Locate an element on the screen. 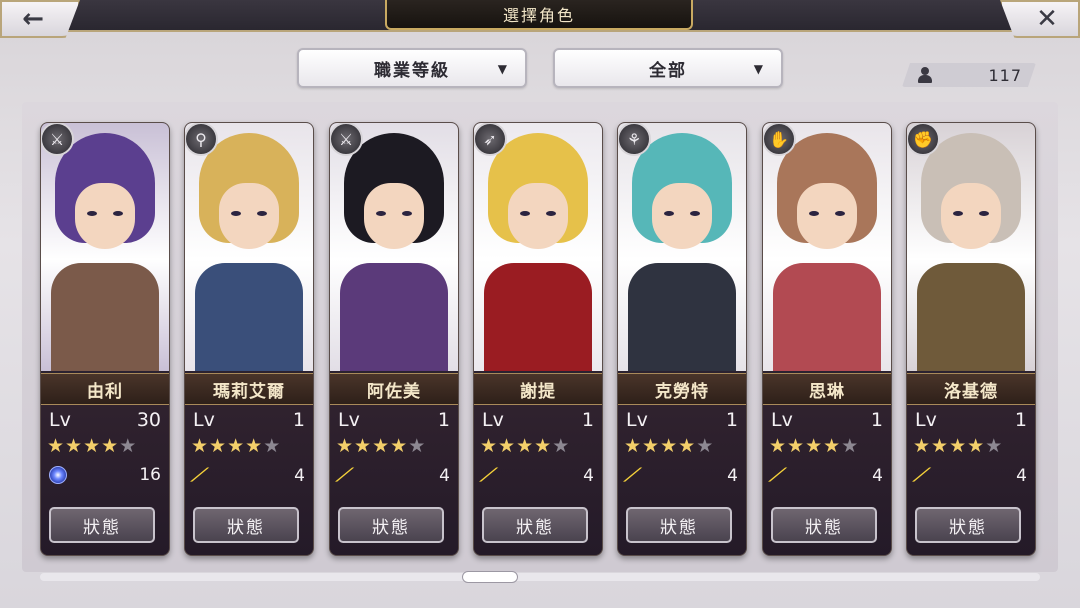  character-card: ✋ 思琳 Lv 1 ★★★★★ ⟋ 4 狀態 is located at coordinates (827, 339).